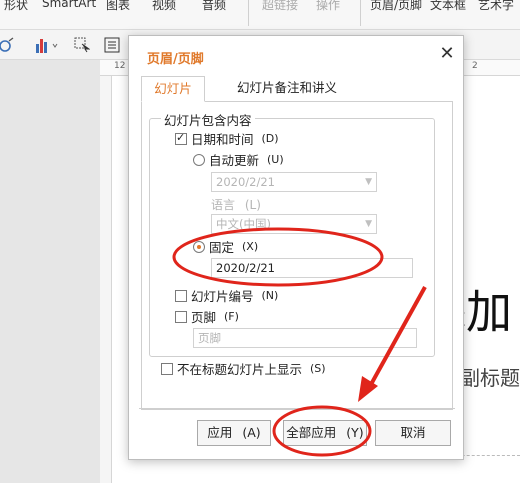  What do you see at coordinates (214, 6) in the screenshot?
I see `ribbon-tab-audio: 音频` at bounding box center [214, 6].